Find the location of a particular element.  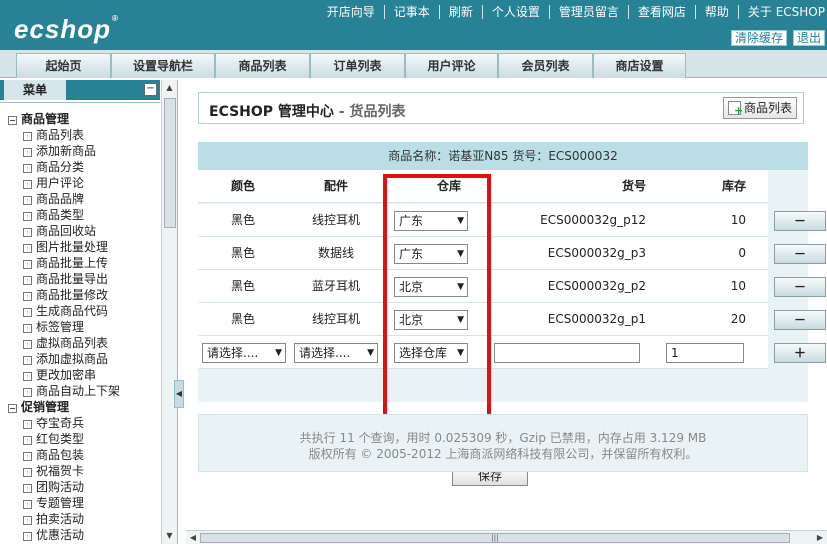

menu-item: · 优惠活动 is located at coordinates (84, 535).